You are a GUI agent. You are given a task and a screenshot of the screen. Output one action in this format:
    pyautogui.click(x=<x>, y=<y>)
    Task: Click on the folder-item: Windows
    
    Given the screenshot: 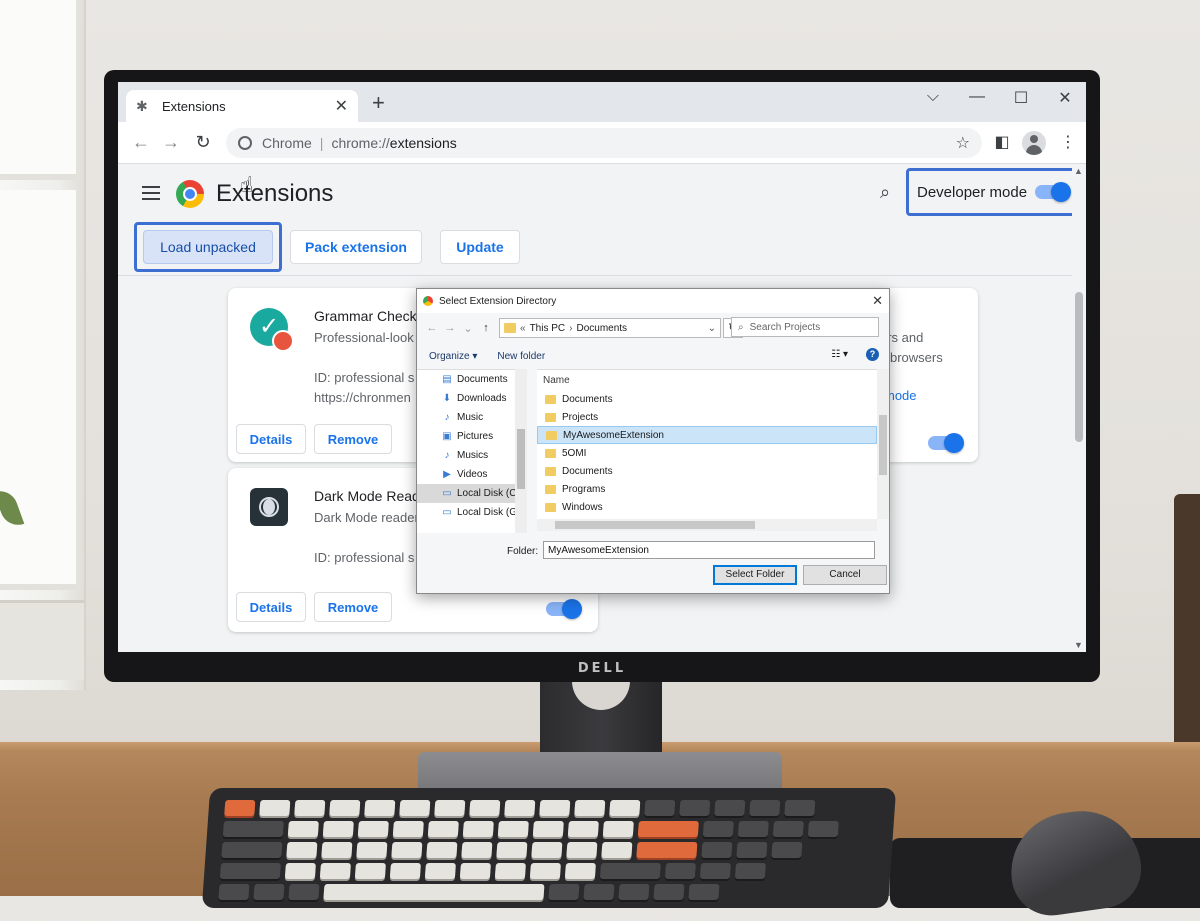 What is the action you would take?
    pyautogui.click(x=707, y=507)
    